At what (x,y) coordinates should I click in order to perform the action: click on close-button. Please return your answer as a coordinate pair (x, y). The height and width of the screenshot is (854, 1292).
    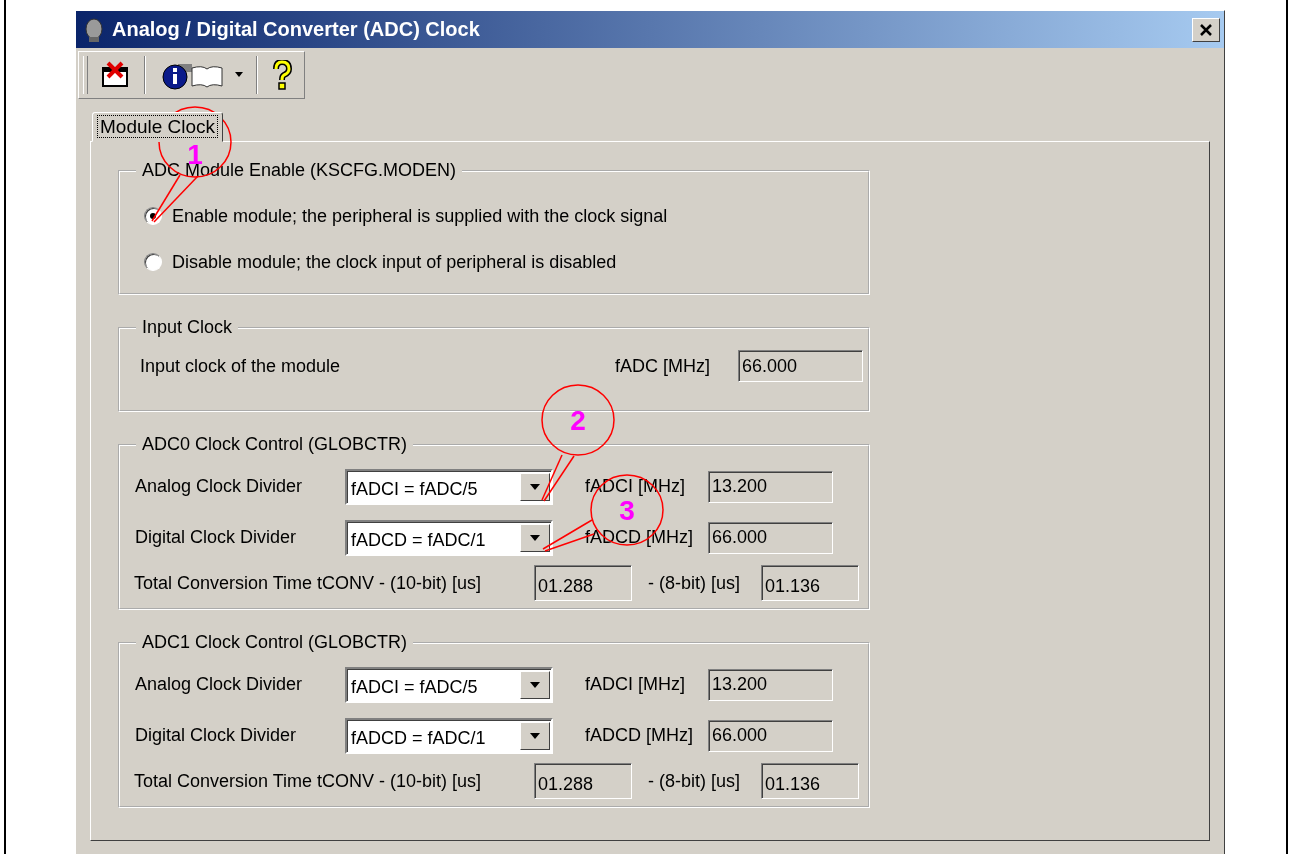
    Looking at the image, I should click on (1206, 29).